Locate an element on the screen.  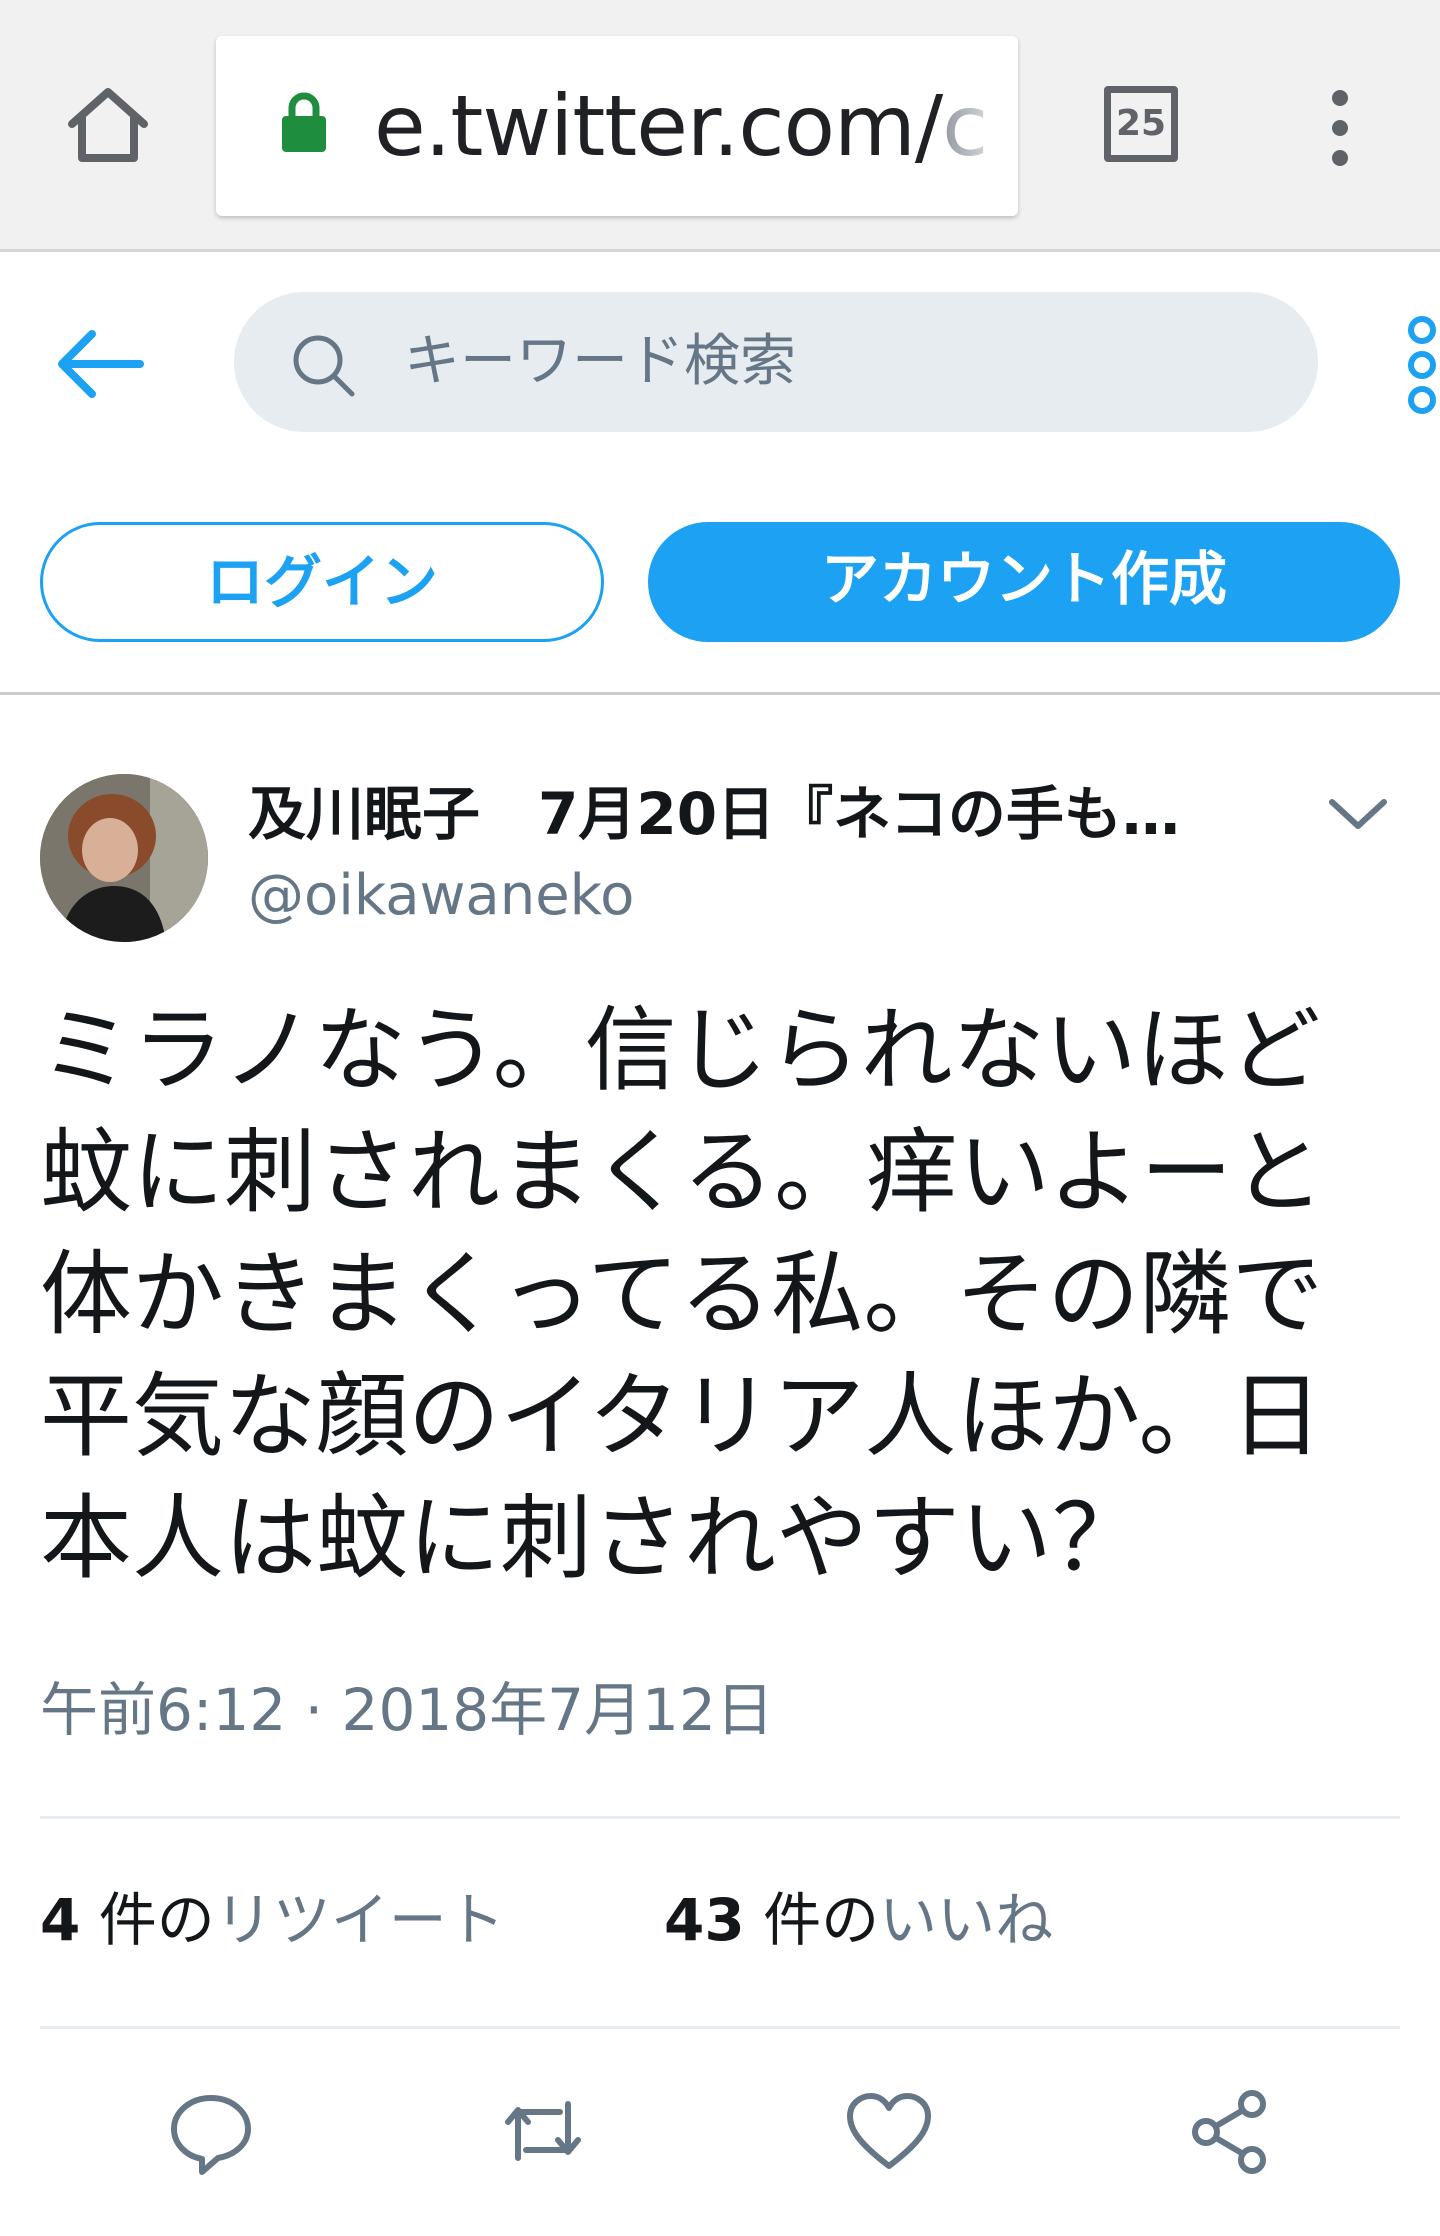
like-icon is located at coordinates (889, 2131).